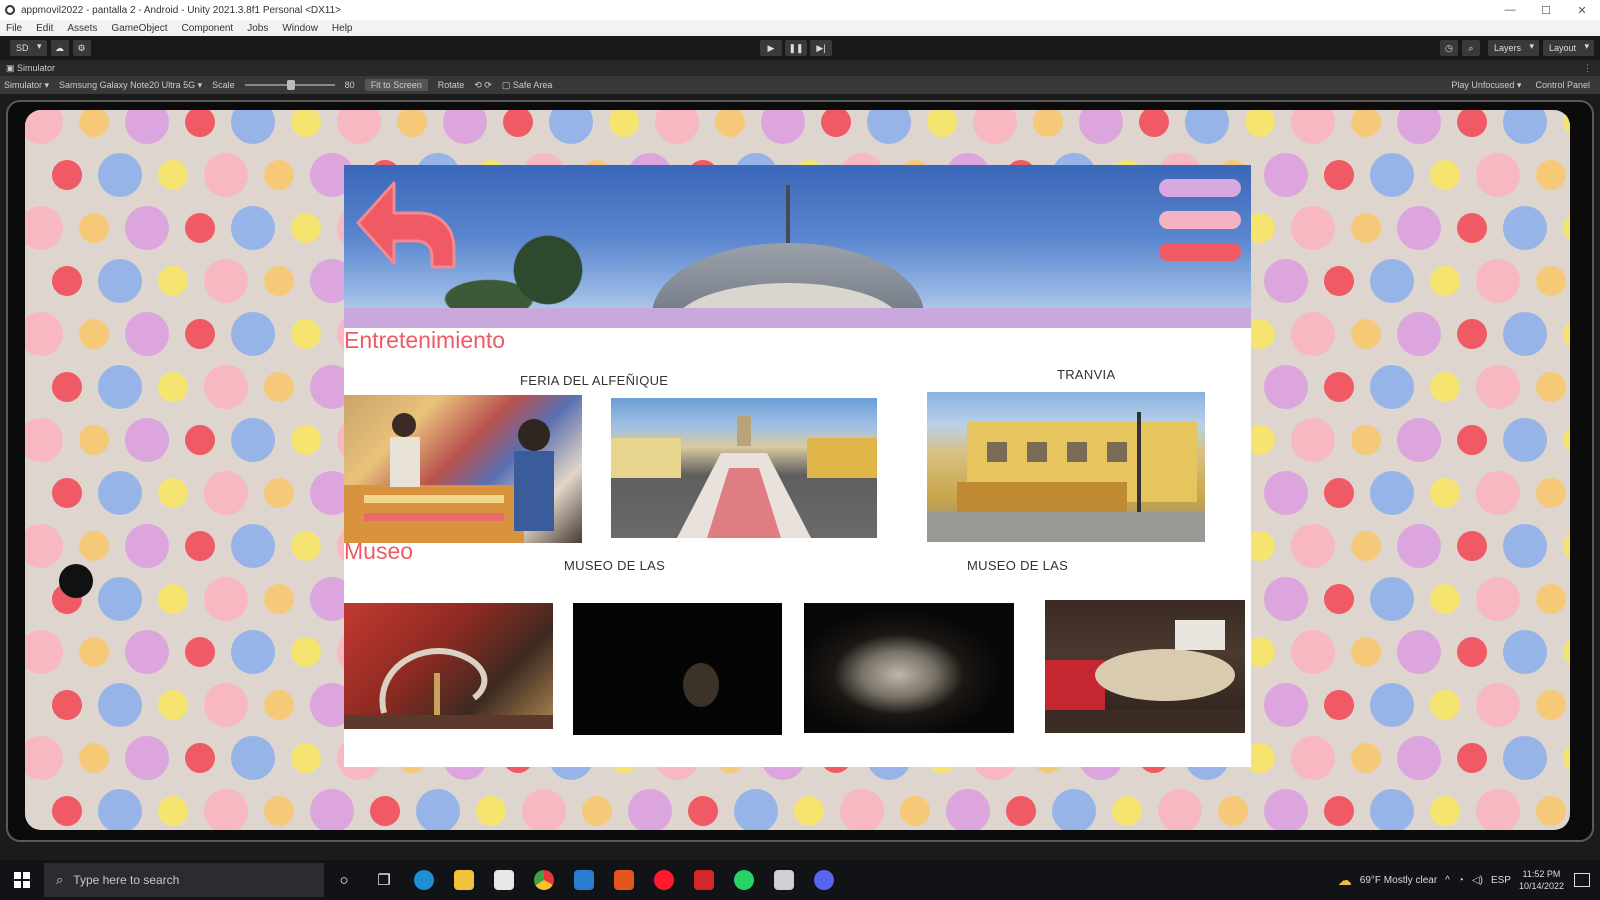  What do you see at coordinates (744, 880) in the screenshot?
I see `whatsapp-icon` at bounding box center [744, 880].